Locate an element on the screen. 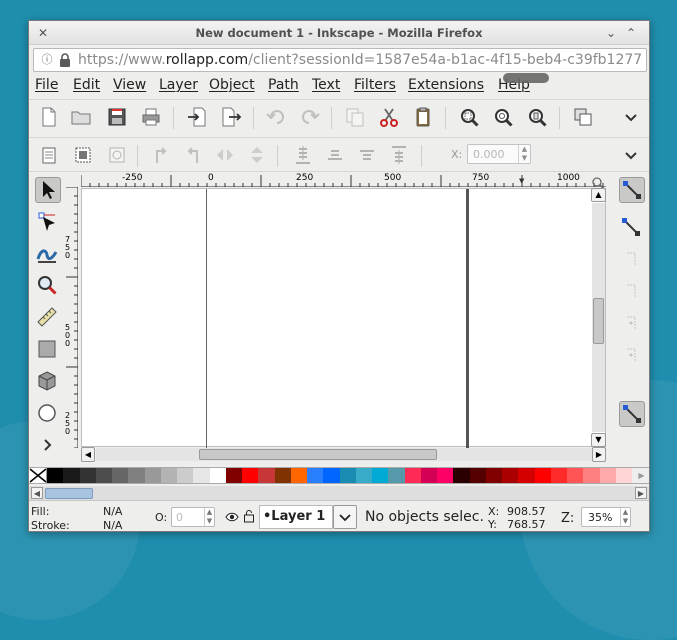  measure-tool-icon is located at coordinates (48, 318).